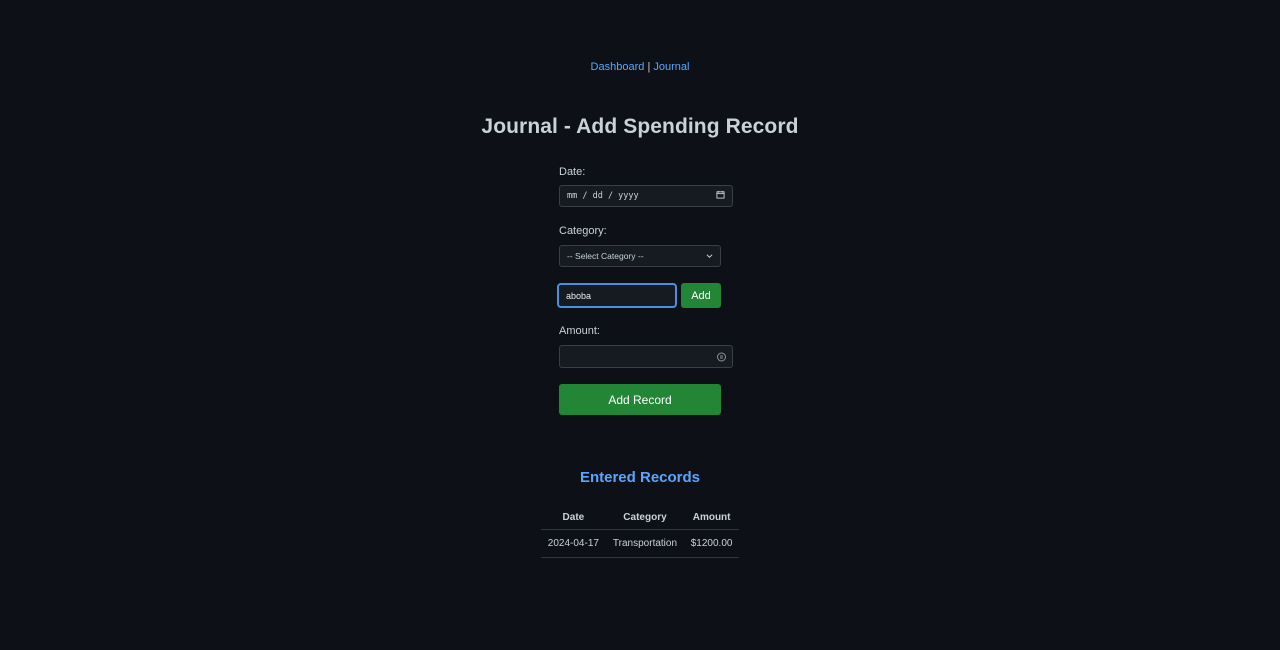 The height and width of the screenshot is (650, 1280). What do you see at coordinates (573, 543) in the screenshot?
I see `cell-date: 2024-04-17` at bounding box center [573, 543].